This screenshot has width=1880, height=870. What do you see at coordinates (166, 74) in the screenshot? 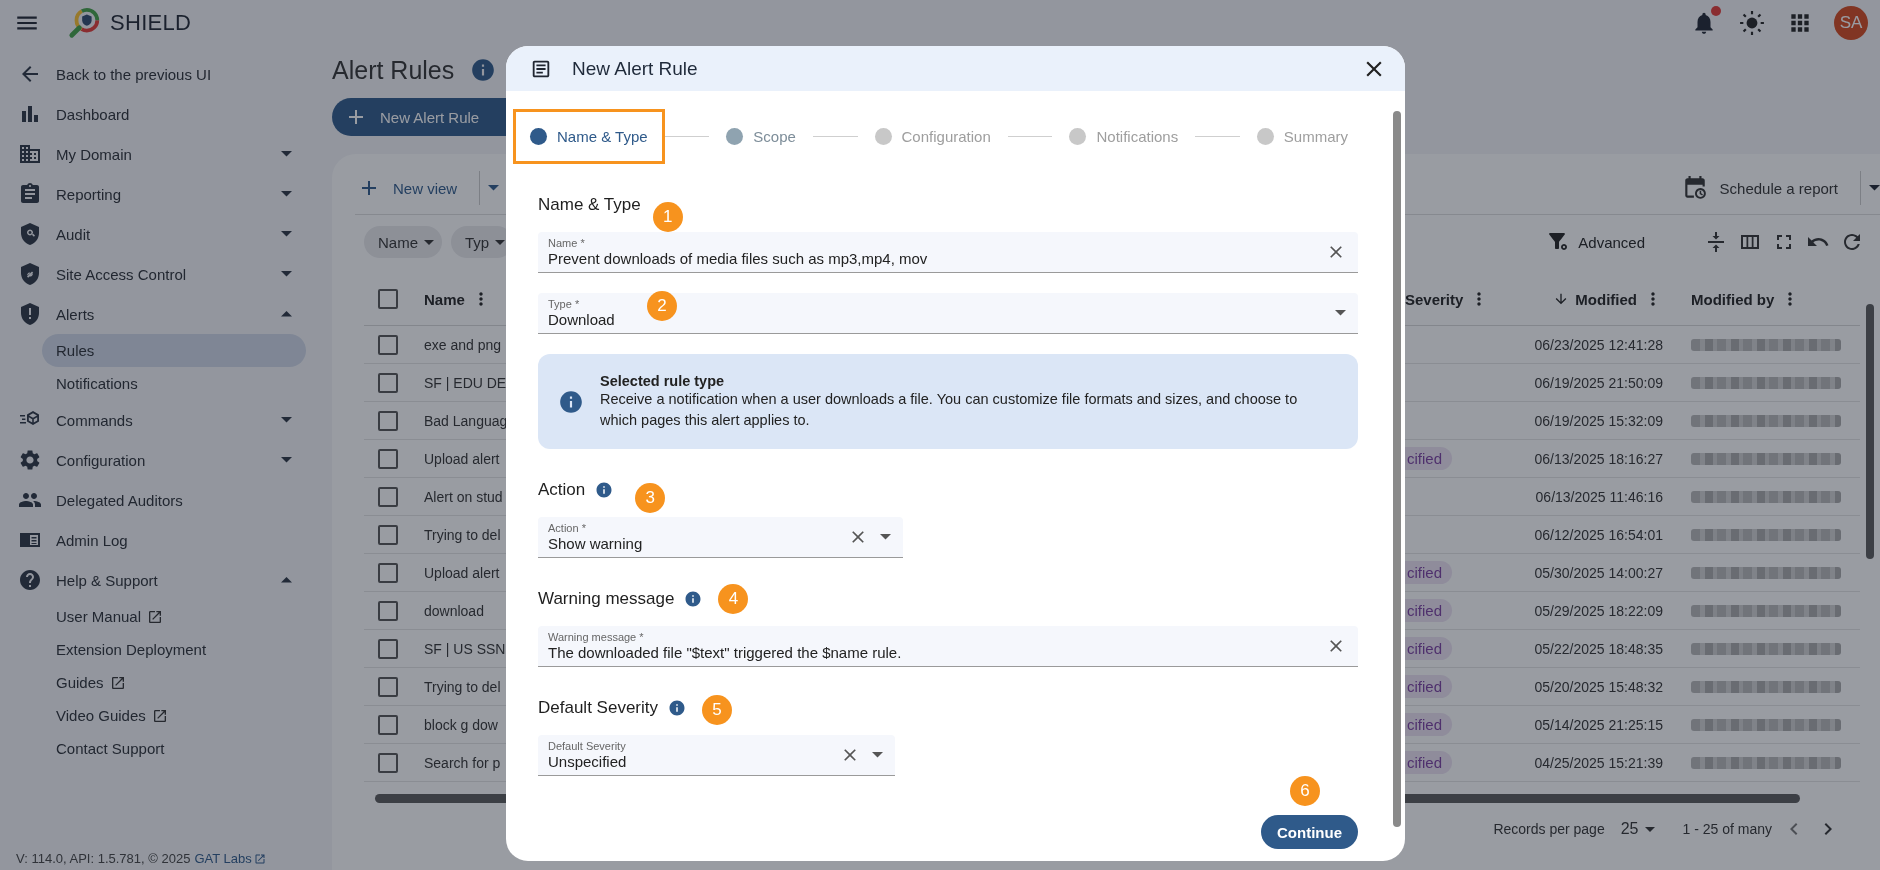
I see `nav-item: Back to the previous UI` at bounding box center [166, 74].